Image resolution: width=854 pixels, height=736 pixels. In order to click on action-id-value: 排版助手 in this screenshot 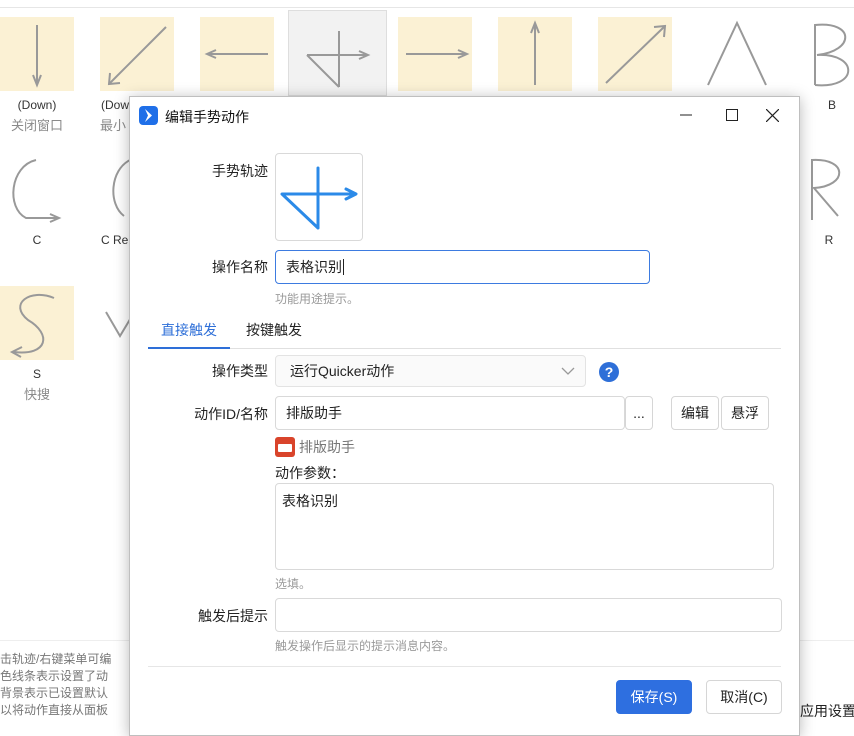, I will do `click(314, 413)`.